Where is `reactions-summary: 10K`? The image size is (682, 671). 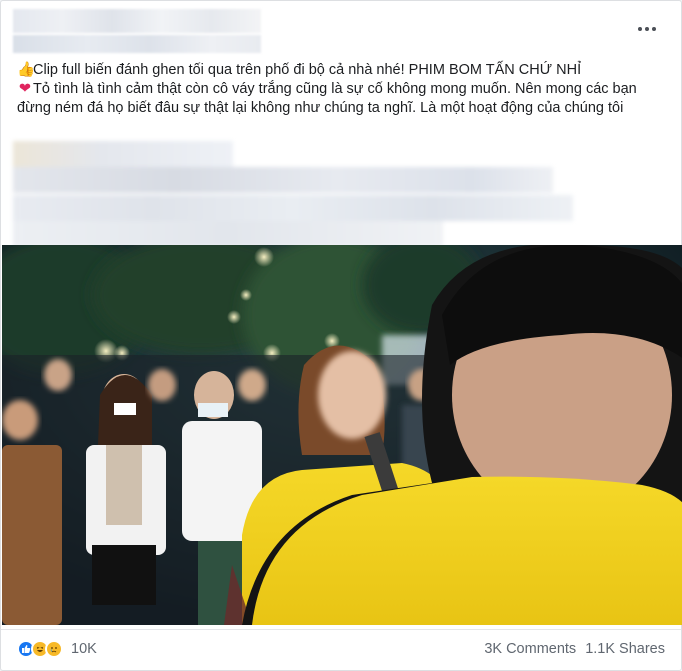
reactions-summary: 10K is located at coordinates (57, 649).